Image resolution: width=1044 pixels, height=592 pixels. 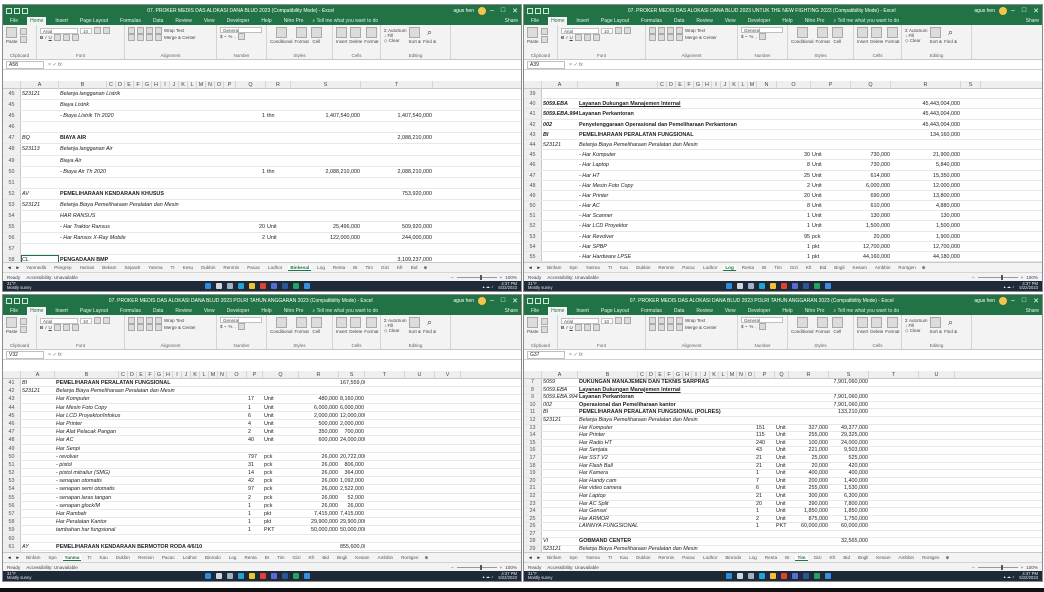 What do you see at coordinates (316, 35) in the screenshot?
I see `cell-styles-button: Cell` at bounding box center [316, 35].